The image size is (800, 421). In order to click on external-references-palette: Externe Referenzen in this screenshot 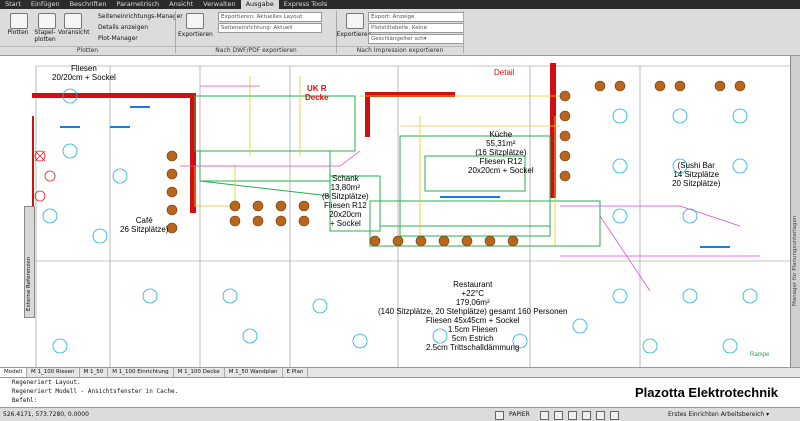, I will do `click(29, 262)`.